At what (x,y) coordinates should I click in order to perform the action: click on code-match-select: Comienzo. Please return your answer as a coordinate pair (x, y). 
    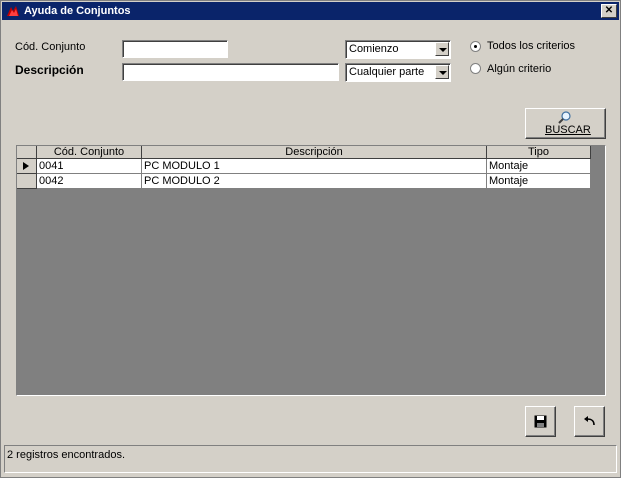
    Looking at the image, I should click on (398, 49).